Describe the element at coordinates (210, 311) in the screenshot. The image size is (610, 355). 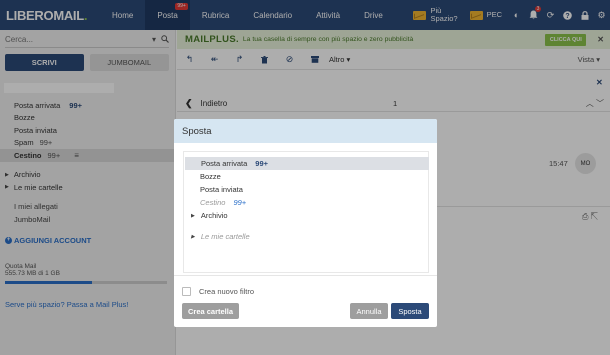
I see `create-folder-button: Crea cartella` at that location.